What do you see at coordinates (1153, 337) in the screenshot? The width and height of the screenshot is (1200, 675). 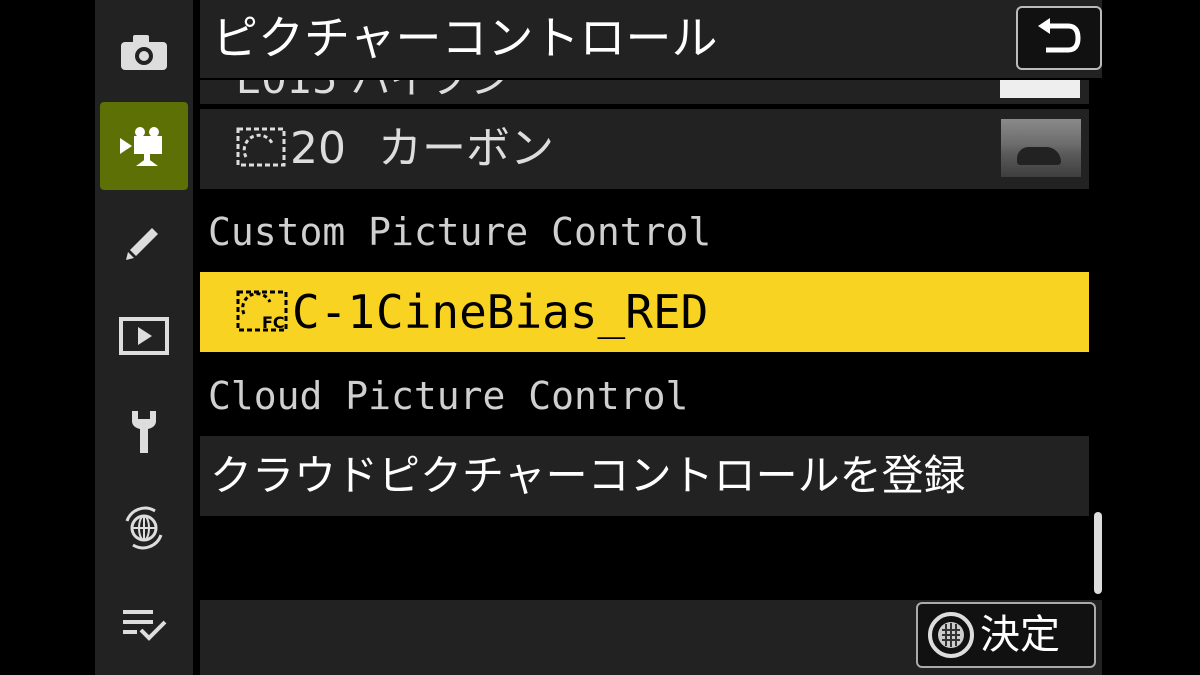 I see `screen-frame-right` at bounding box center [1153, 337].